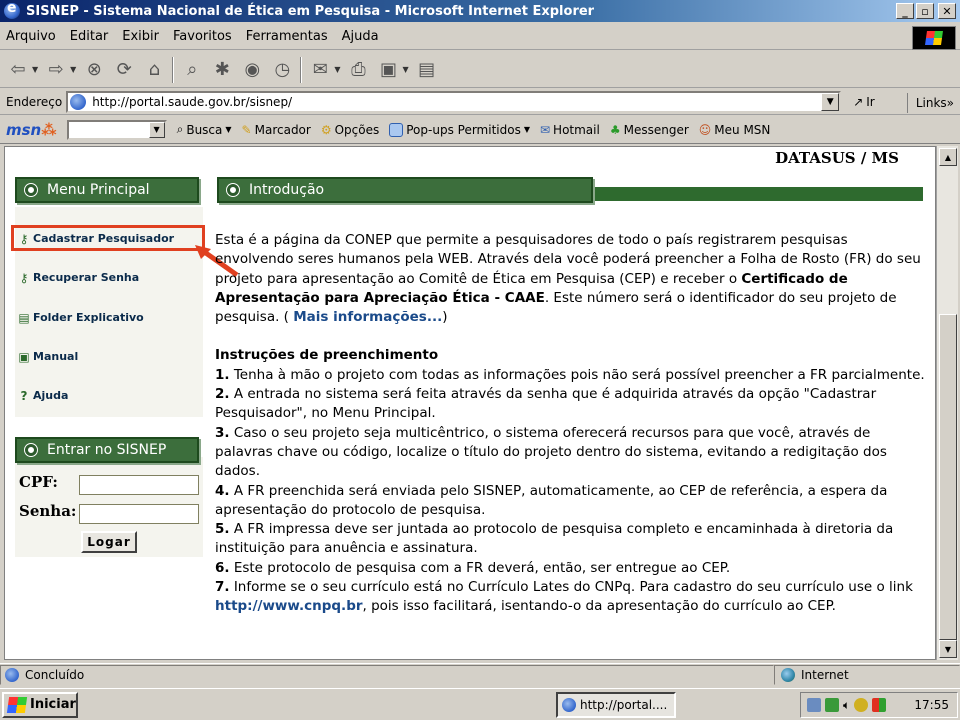 The width and height of the screenshot is (960, 720). What do you see at coordinates (124, 70) in the screenshot?
I see `refresh-icon: ⟳` at bounding box center [124, 70].